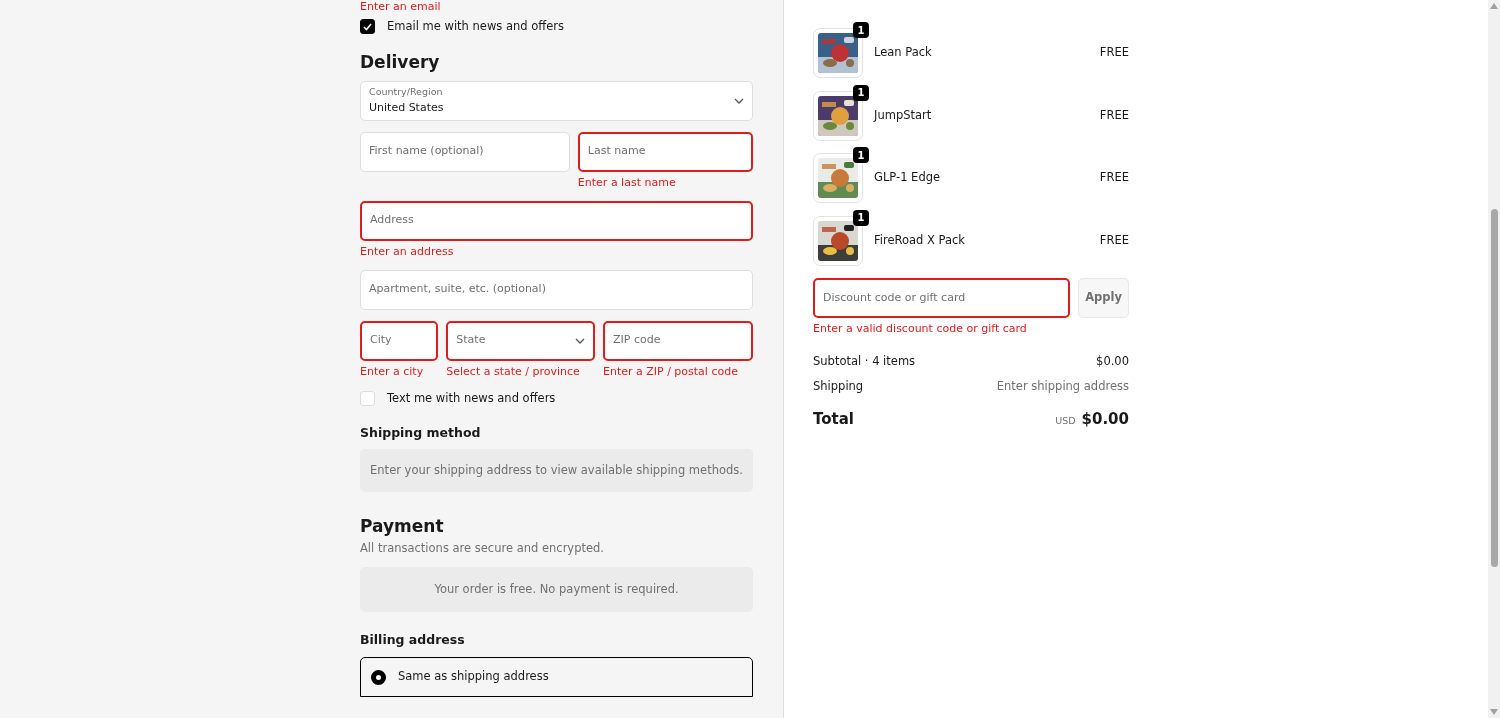 This screenshot has width=1500, height=718. I want to click on product-name: GLP-1 Edge, so click(908, 178).